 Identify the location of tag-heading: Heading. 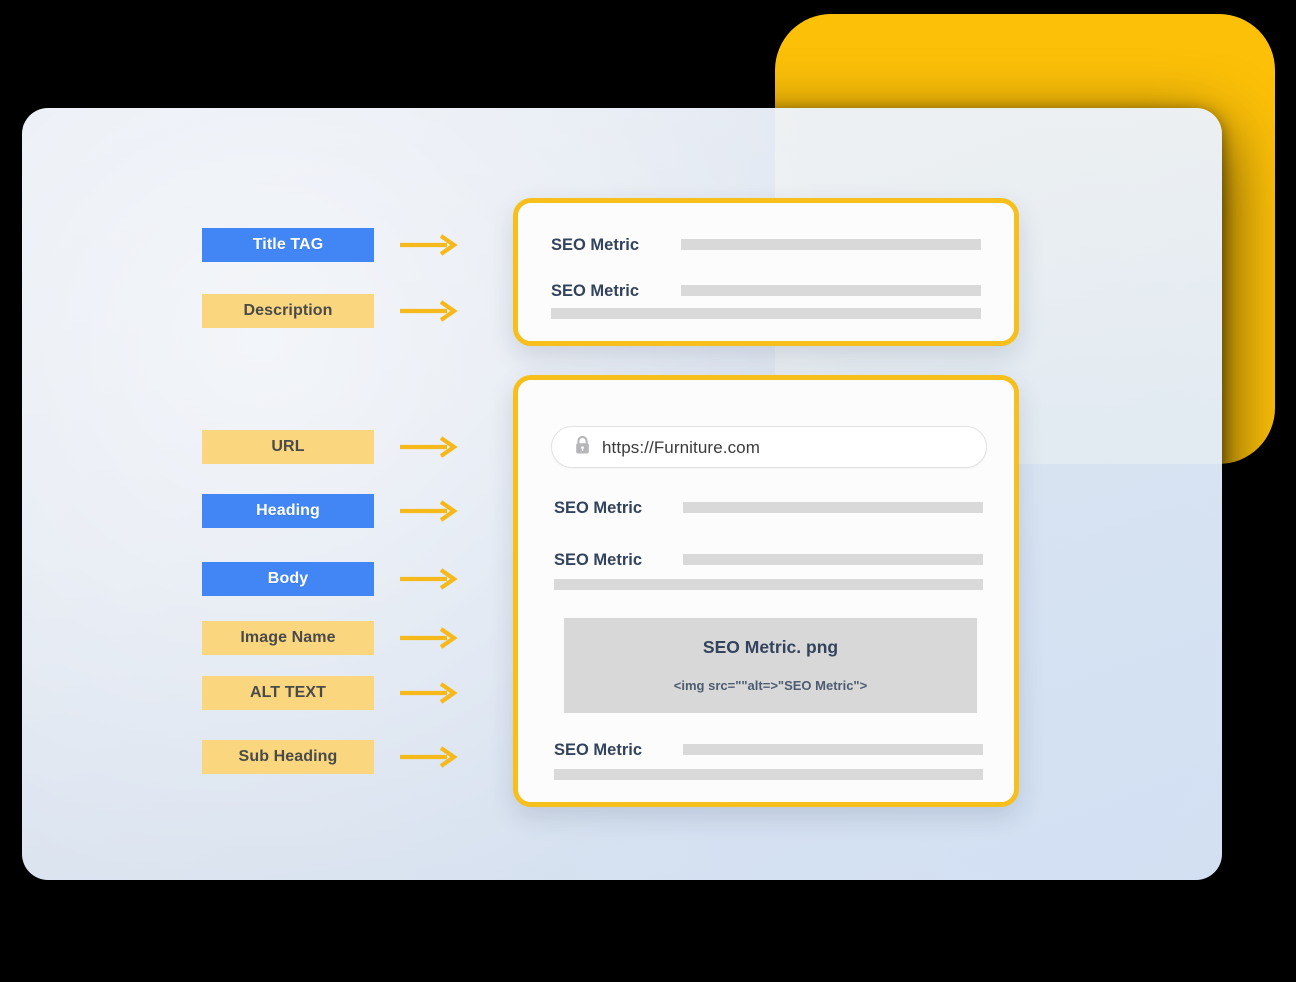
(288, 511).